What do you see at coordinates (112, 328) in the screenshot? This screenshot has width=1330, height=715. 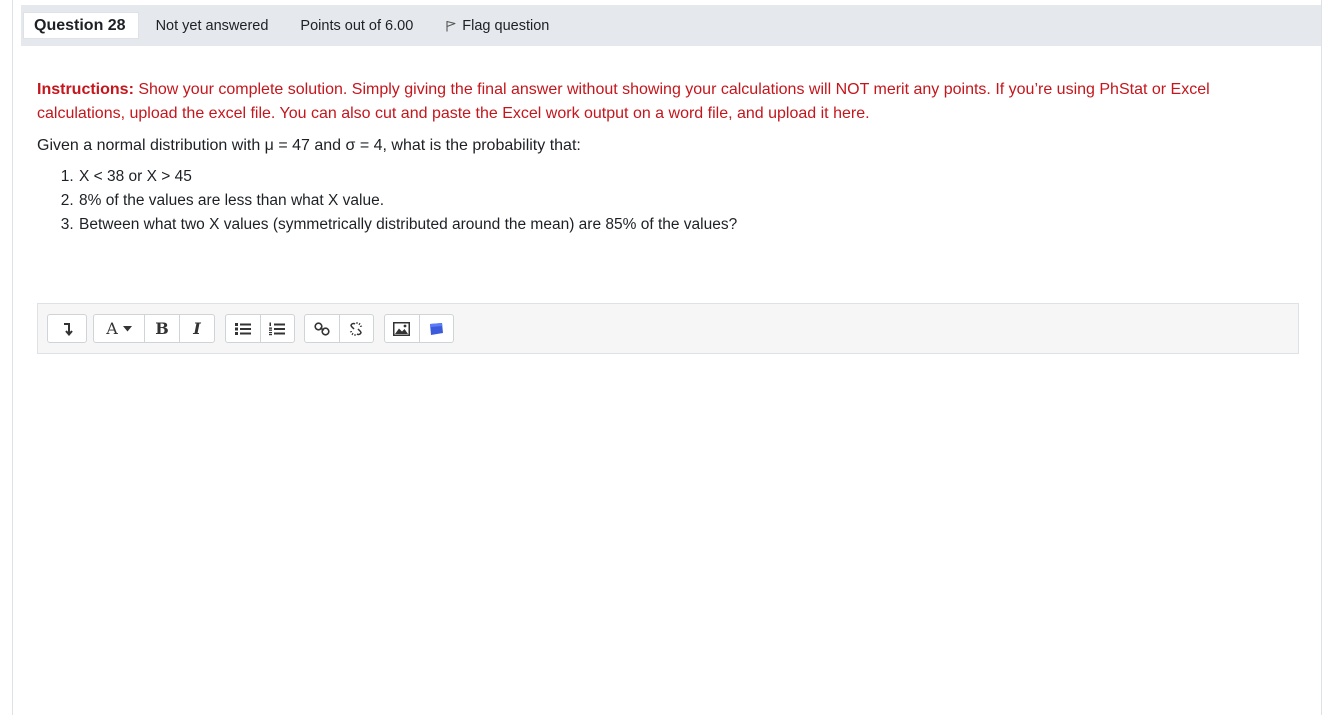 I see `font-color-icon: A` at bounding box center [112, 328].